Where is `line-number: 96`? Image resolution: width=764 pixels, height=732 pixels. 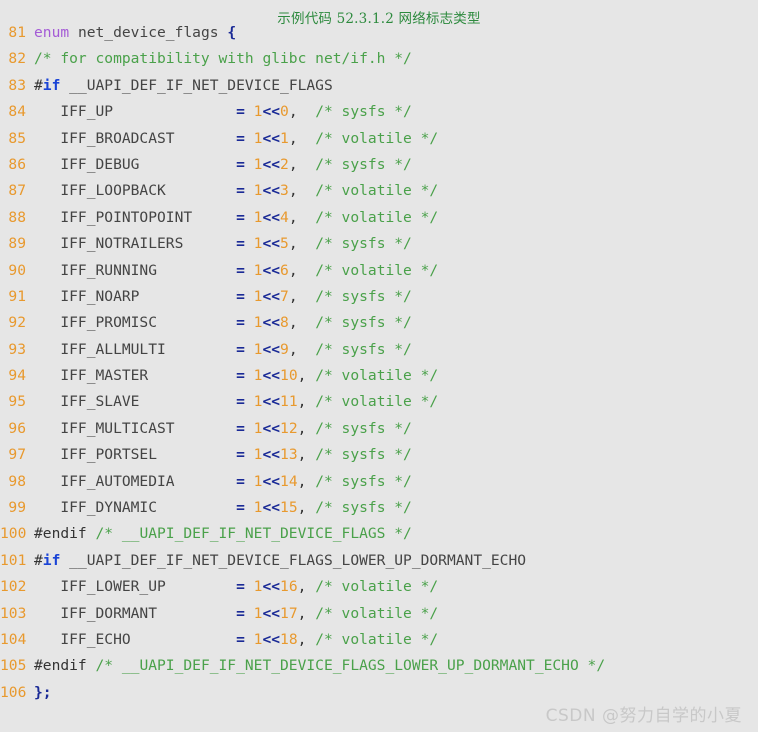
line-number: 96 is located at coordinates (17, 428).